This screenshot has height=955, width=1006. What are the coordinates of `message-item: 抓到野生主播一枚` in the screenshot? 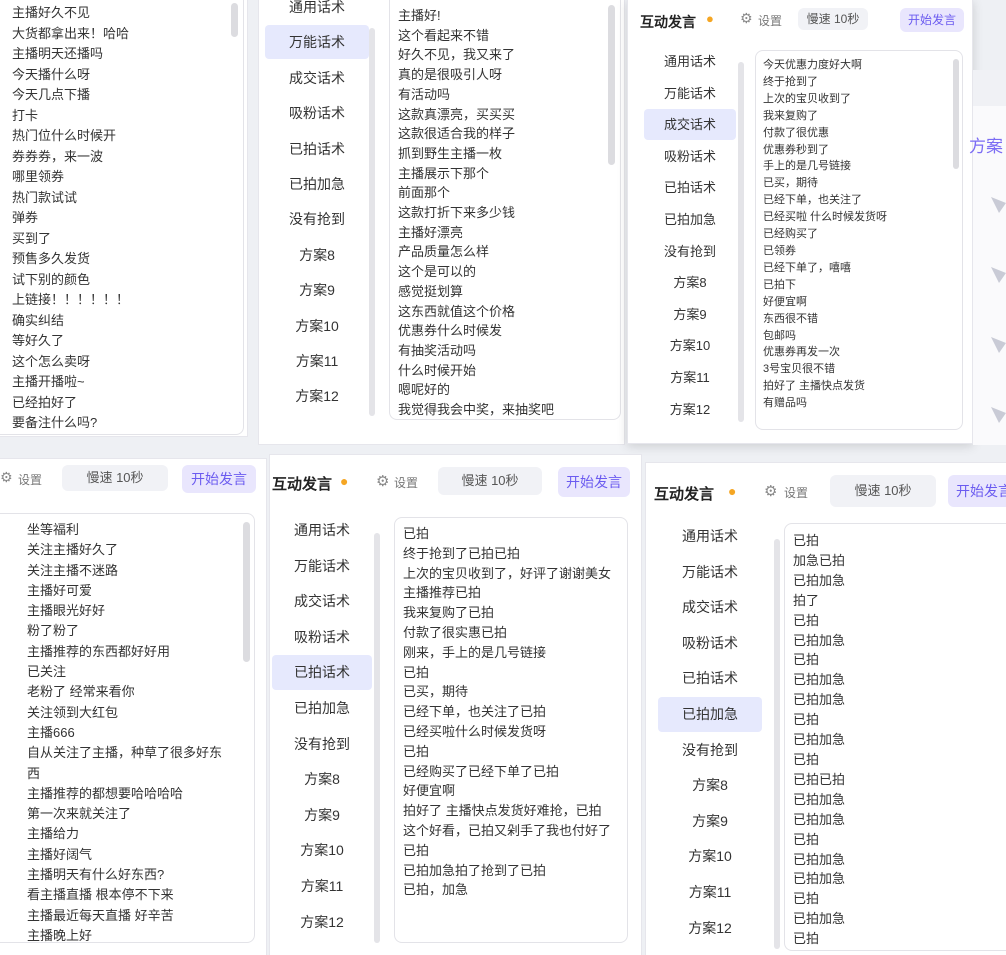 It's located at (450, 153).